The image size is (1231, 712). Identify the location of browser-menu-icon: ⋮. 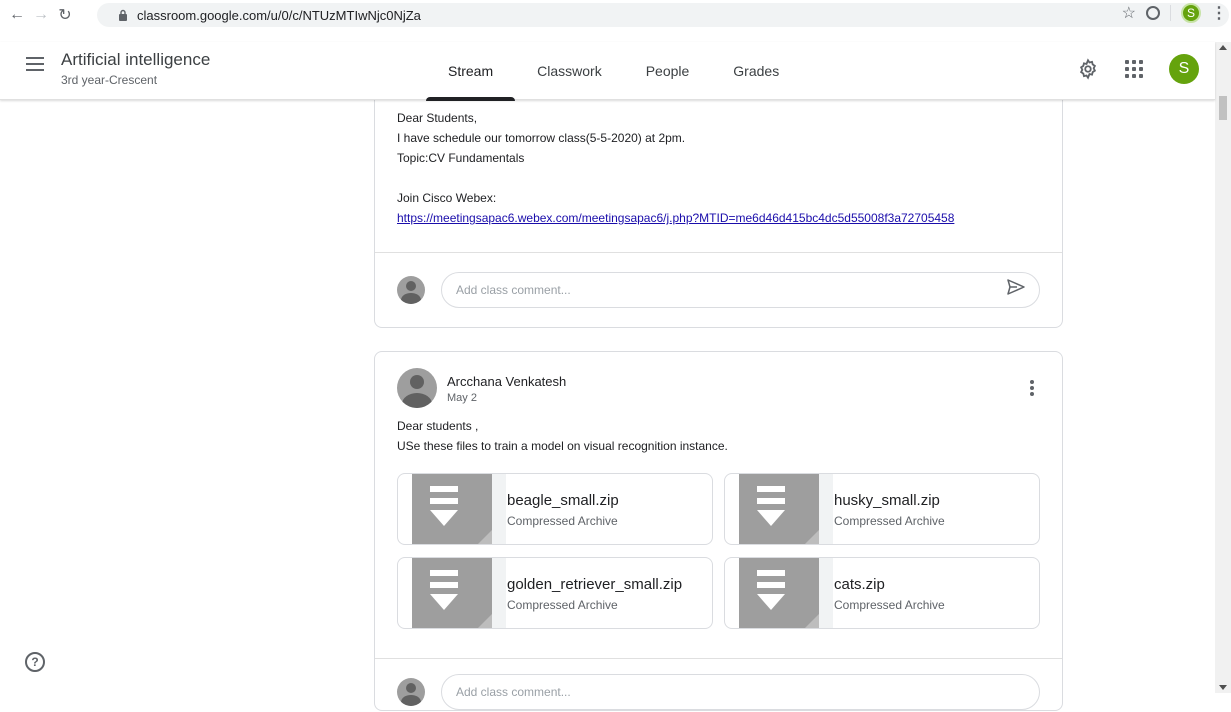
(1219, 13).